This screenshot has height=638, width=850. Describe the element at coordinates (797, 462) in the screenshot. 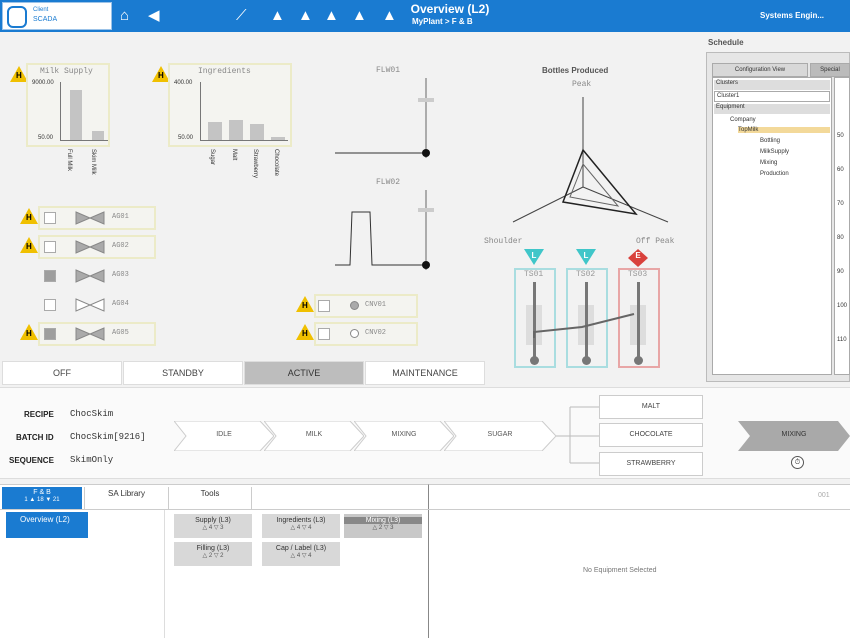

I see `timer-icon: ⏱` at that location.